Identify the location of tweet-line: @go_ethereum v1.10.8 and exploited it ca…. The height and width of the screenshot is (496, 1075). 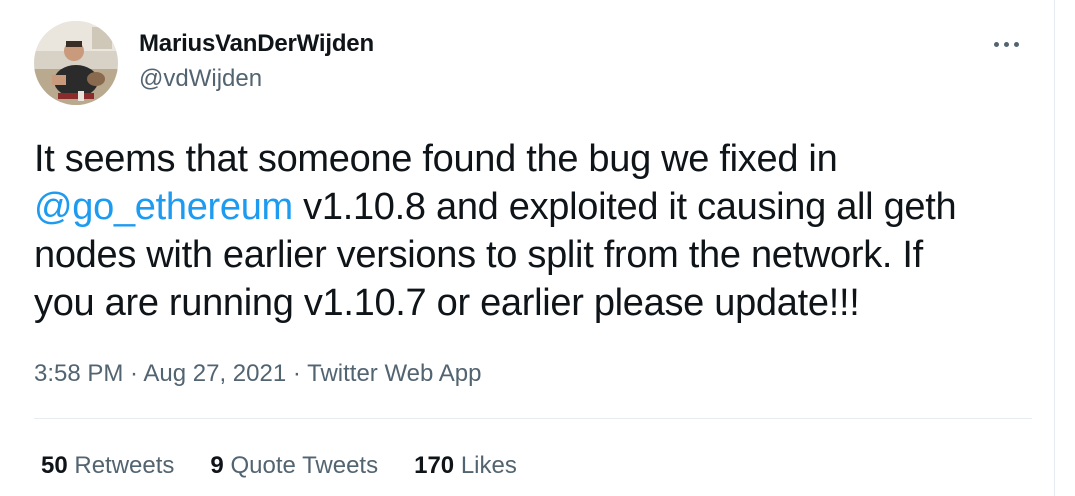
(534, 207).